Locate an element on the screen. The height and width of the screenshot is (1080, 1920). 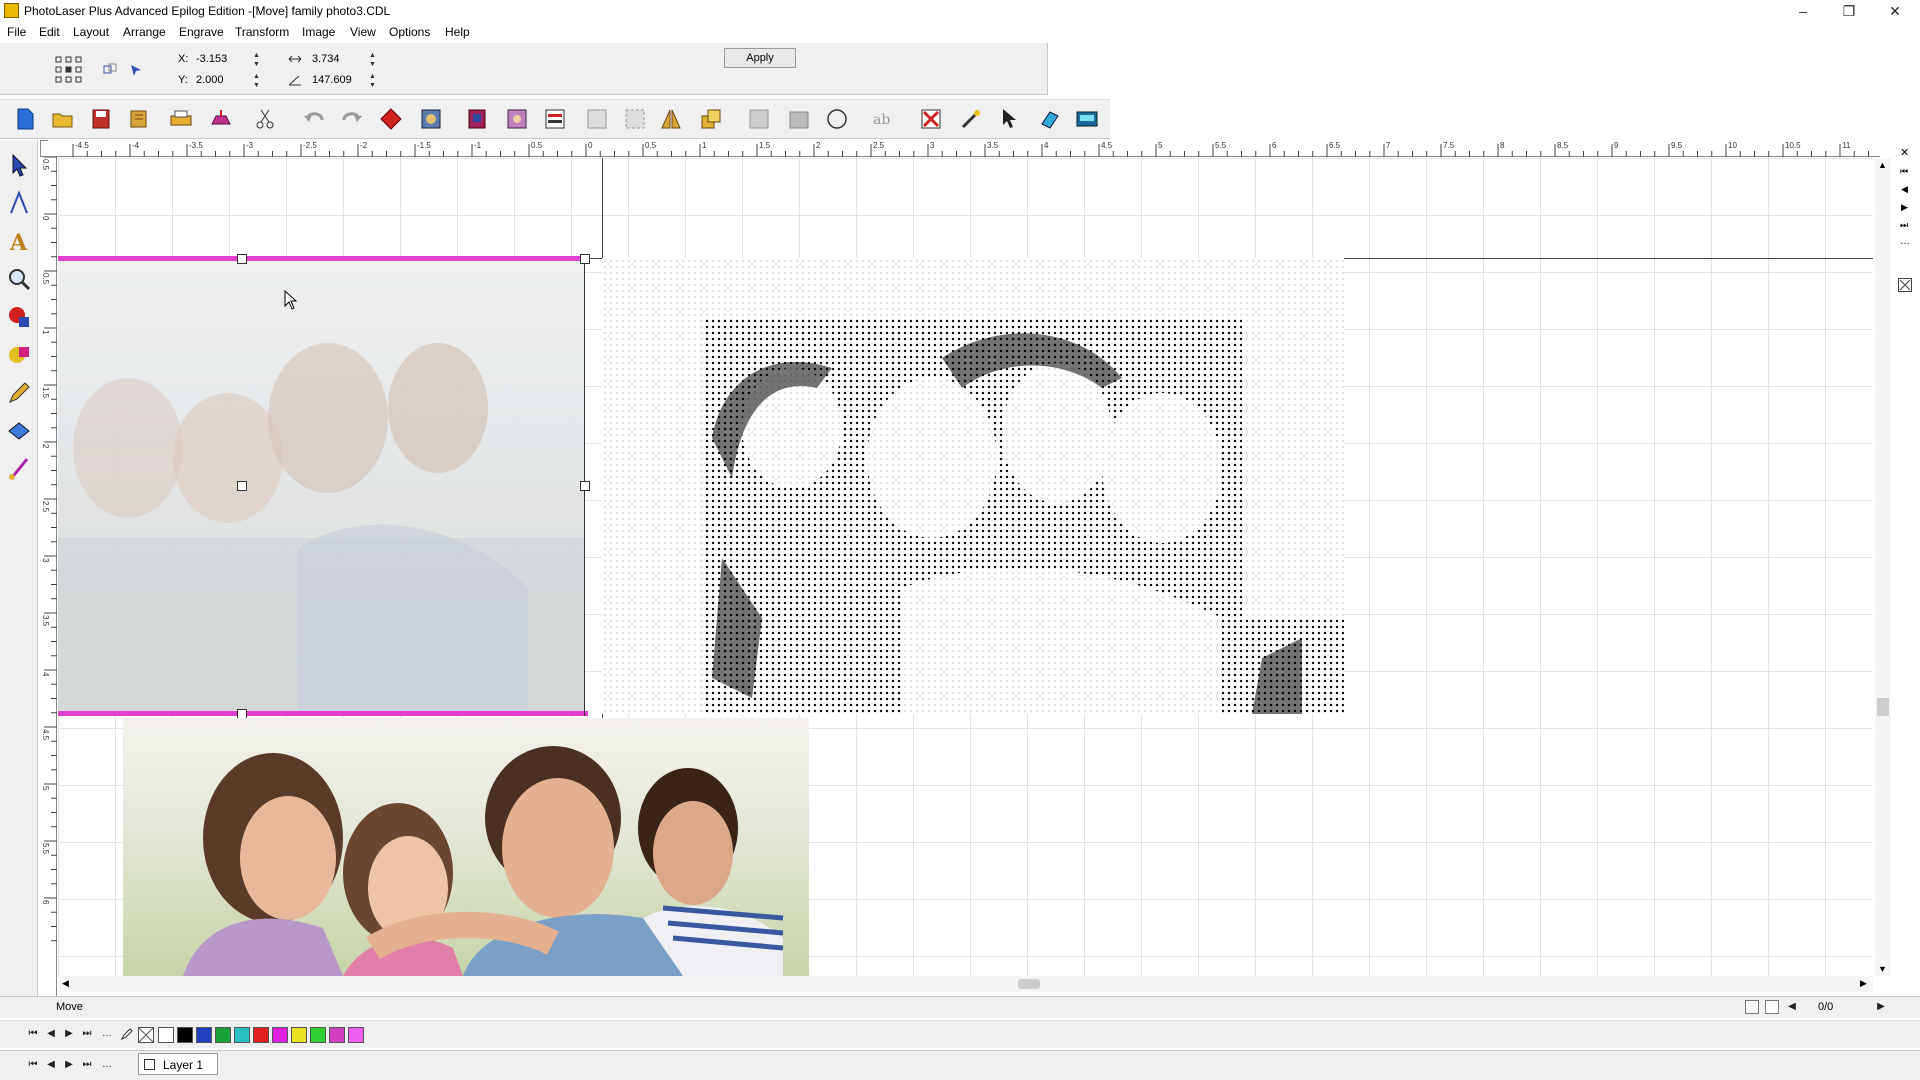
layer-tab: Layer 1 is located at coordinates (178, 1064).